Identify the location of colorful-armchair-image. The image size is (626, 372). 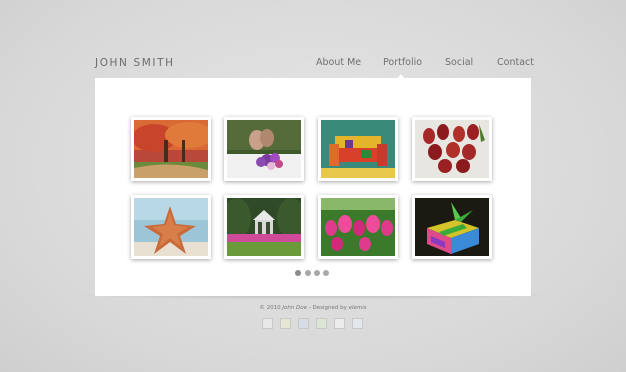
(358, 149).